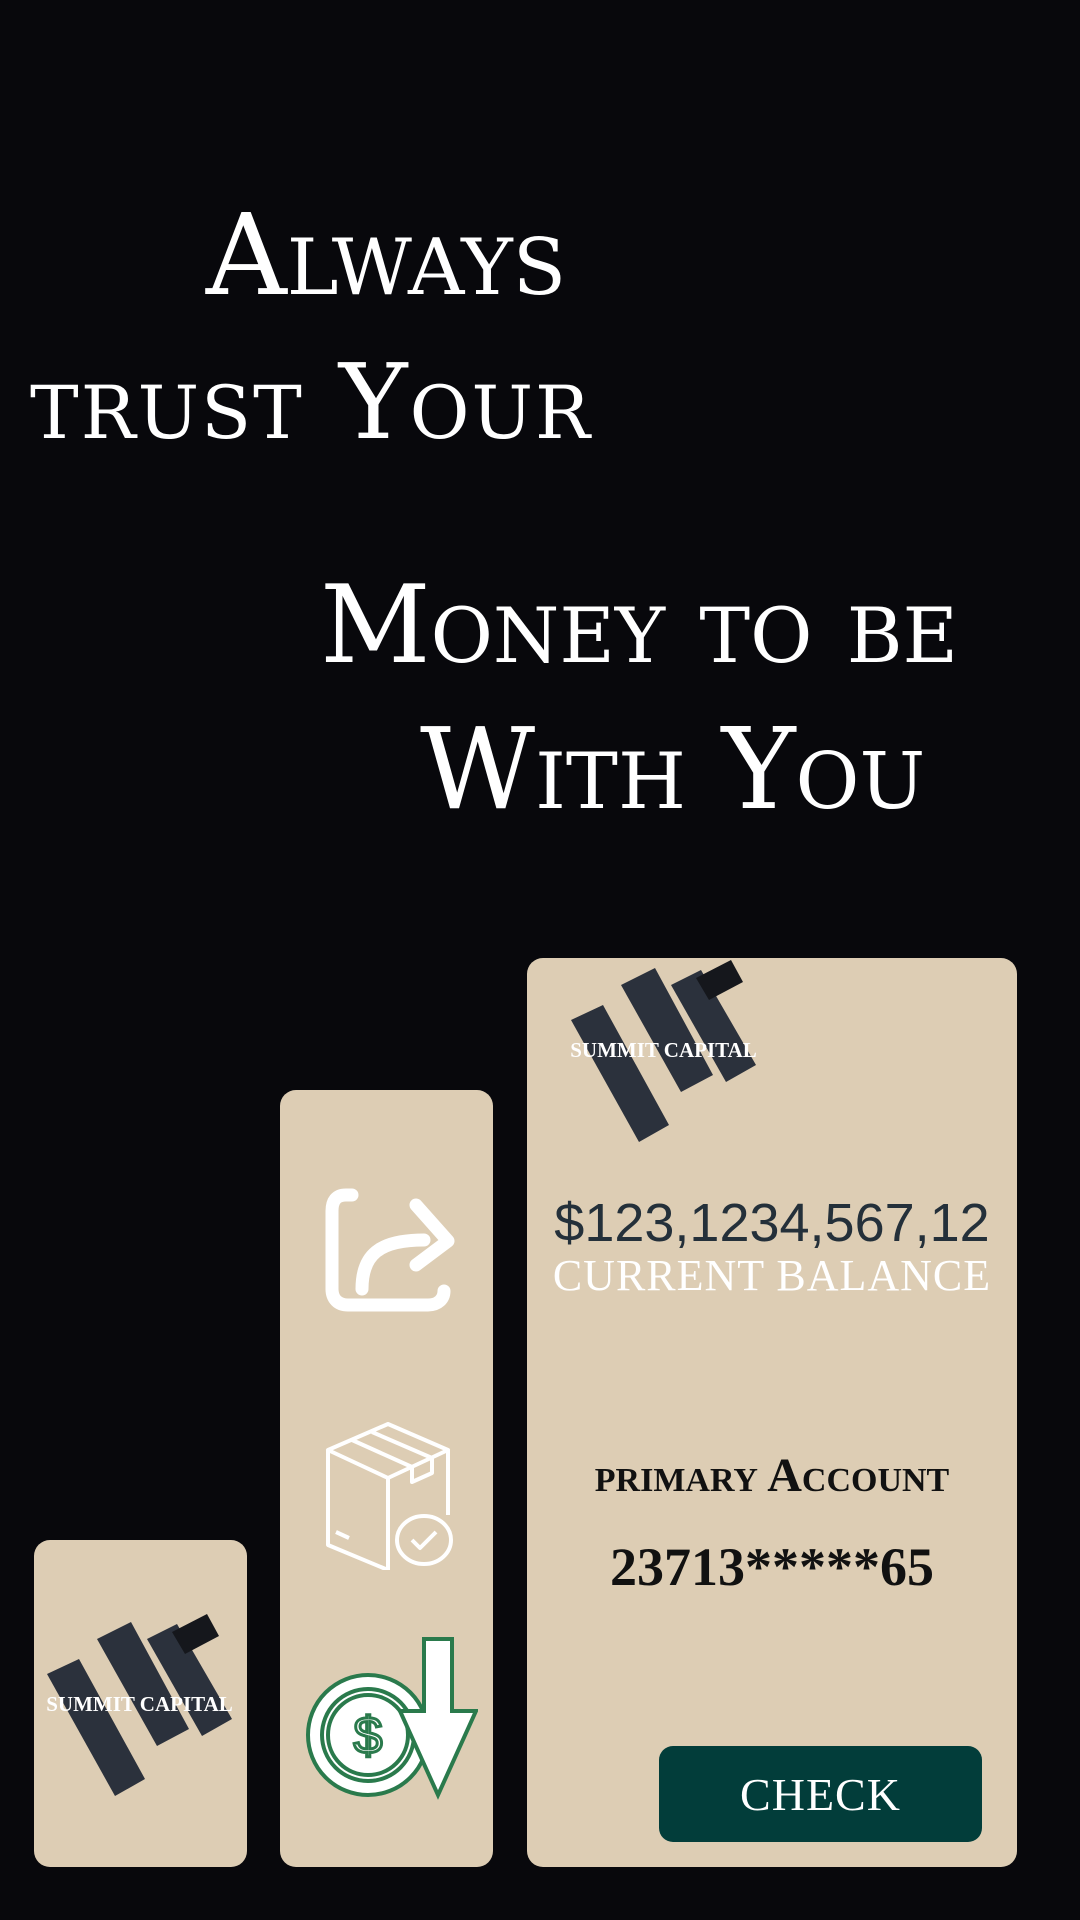  I want to click on coin-withdraw-icon: $, so click(392, 1717).